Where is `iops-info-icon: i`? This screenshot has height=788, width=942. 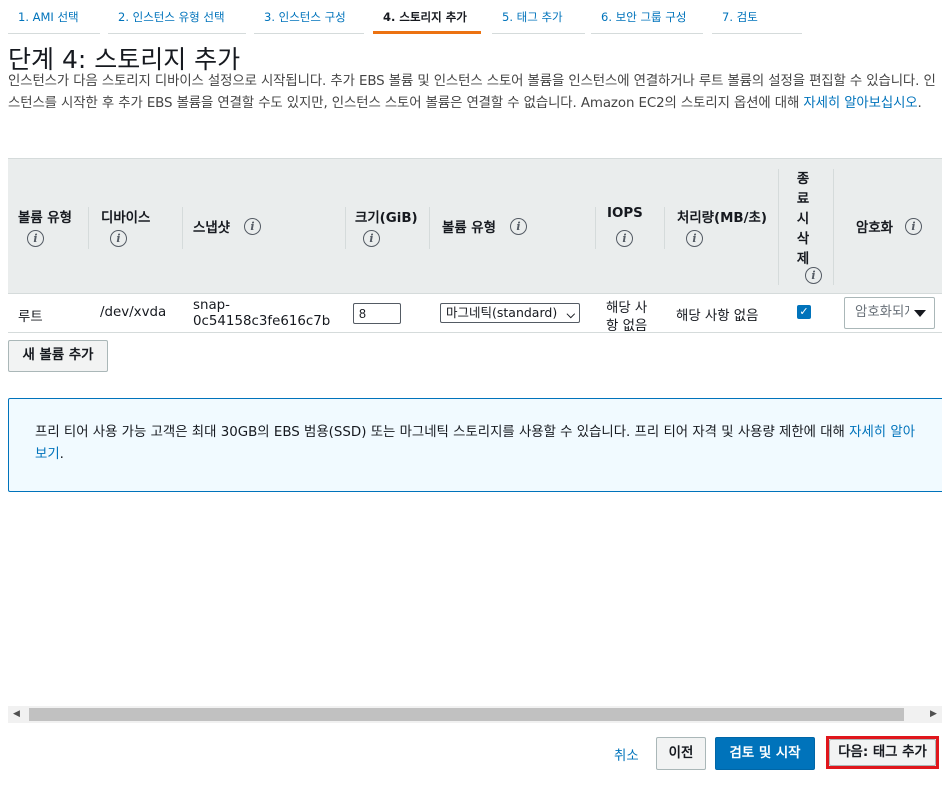
iops-info-icon: i is located at coordinates (624, 237).